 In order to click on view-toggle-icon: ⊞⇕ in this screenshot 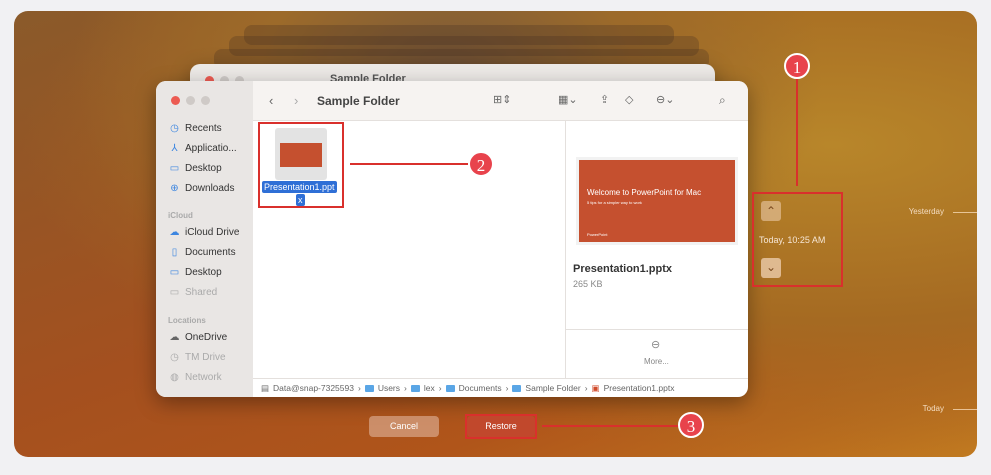, I will do `click(502, 99)`.